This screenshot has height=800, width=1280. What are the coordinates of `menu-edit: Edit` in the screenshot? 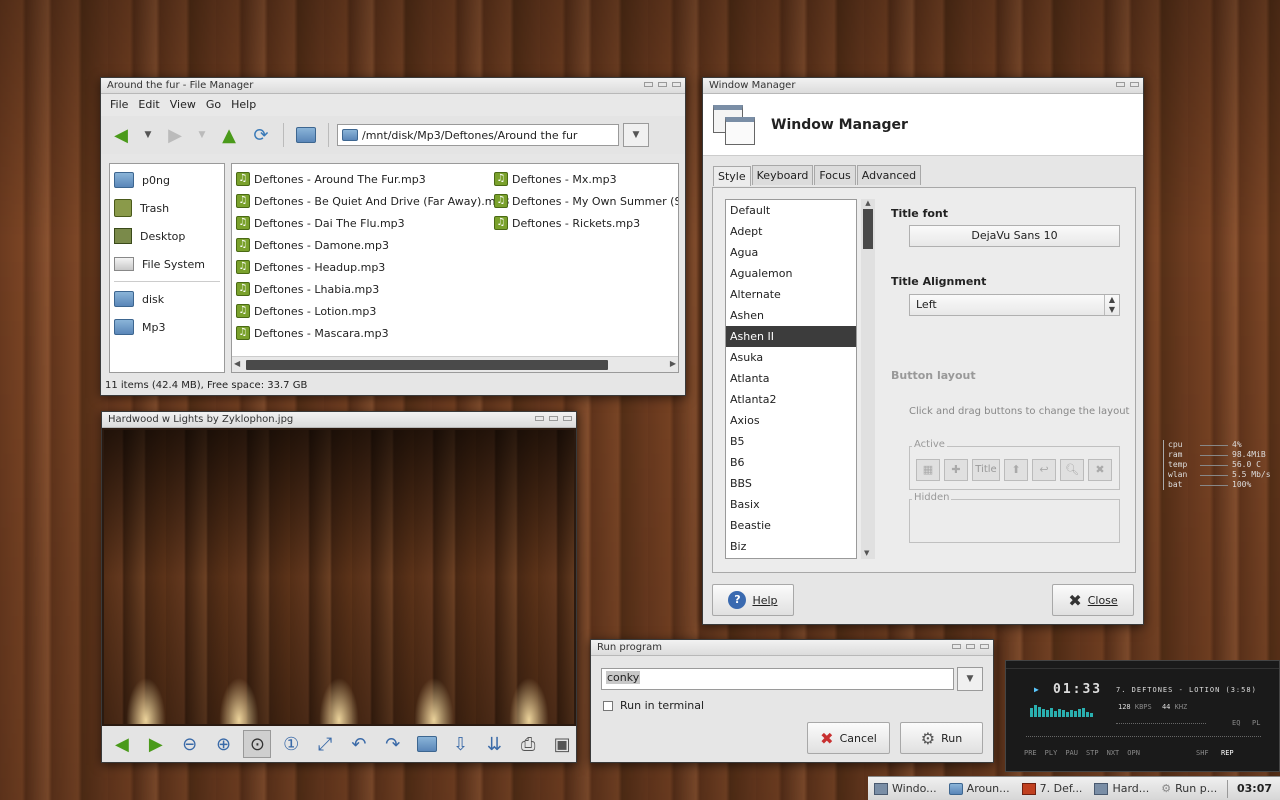 It's located at (148, 105).